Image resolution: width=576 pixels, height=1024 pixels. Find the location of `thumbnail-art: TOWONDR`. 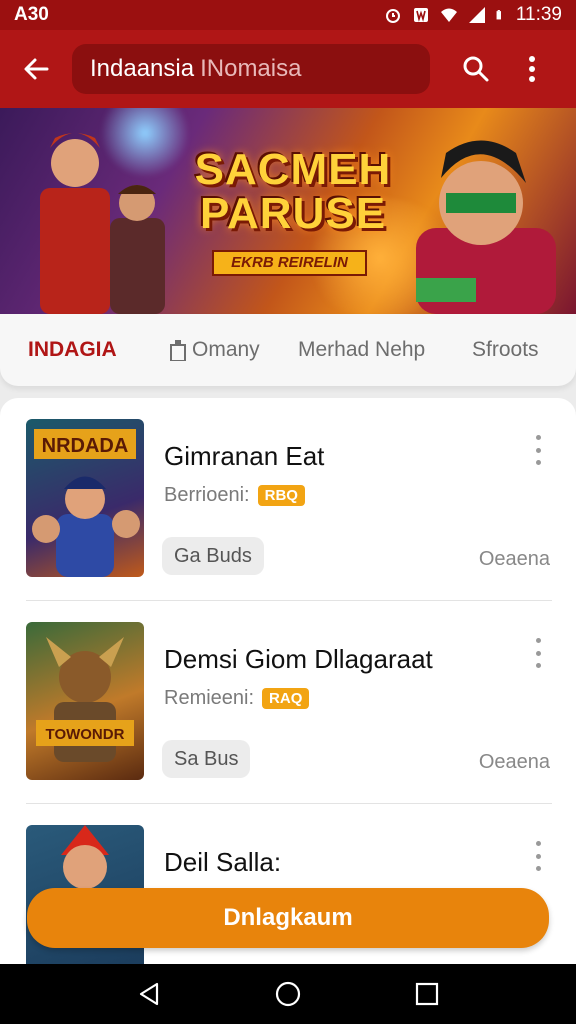

thumbnail-art: TOWONDR is located at coordinates (85, 699).